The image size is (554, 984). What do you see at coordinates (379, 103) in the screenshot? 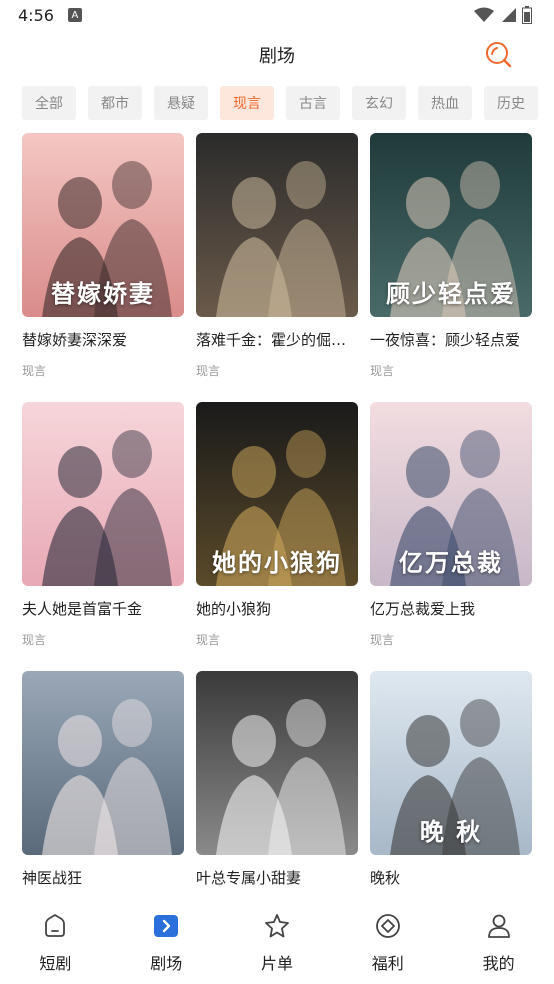
I see `category-tab: 玄幻` at bounding box center [379, 103].